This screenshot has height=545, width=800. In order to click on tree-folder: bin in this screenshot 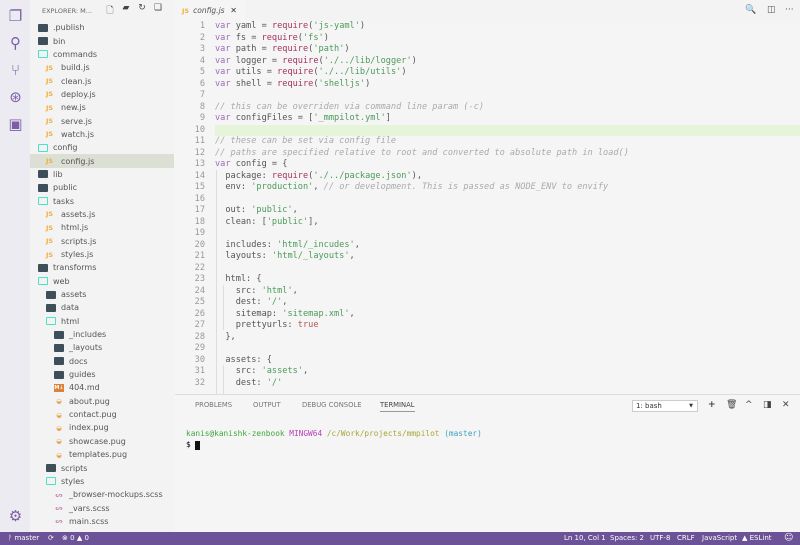, I will do `click(102, 40)`.